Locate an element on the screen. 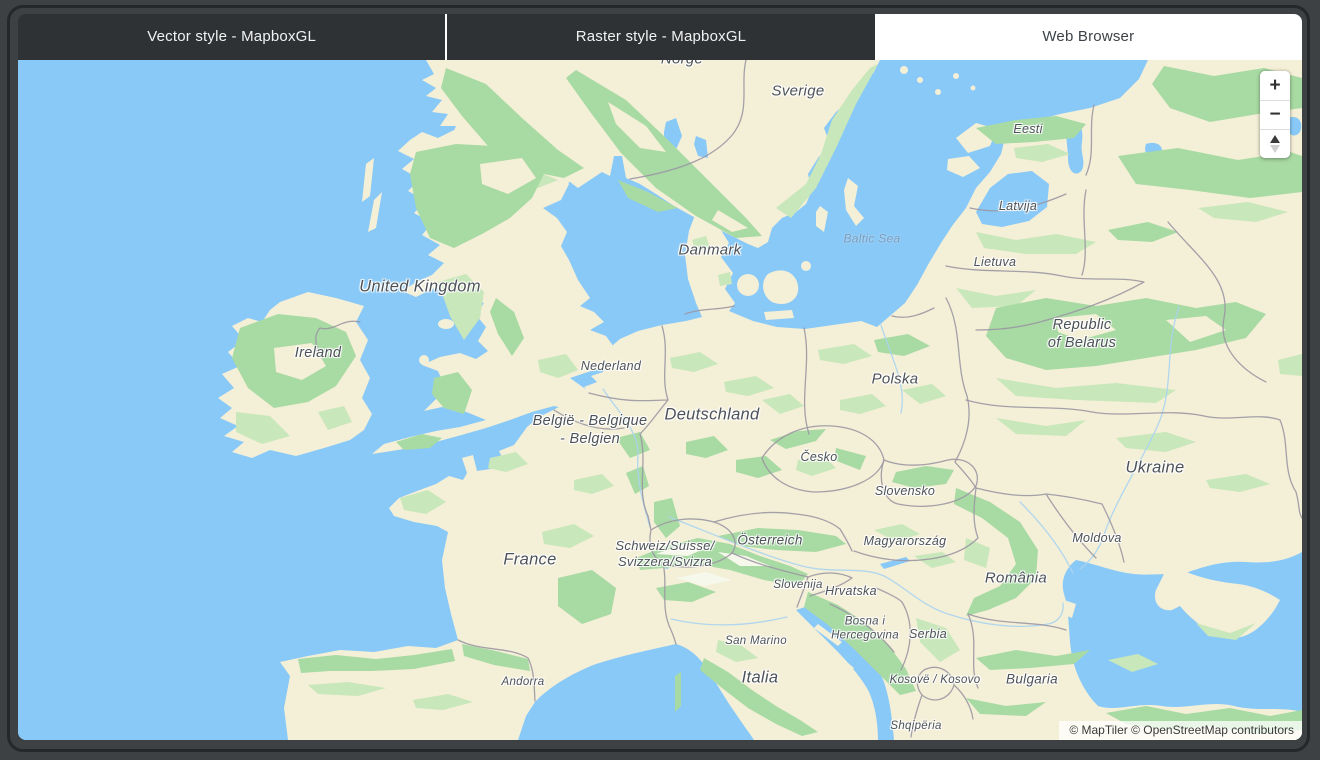  tab-web-browser: Web Browser is located at coordinates (1088, 37).